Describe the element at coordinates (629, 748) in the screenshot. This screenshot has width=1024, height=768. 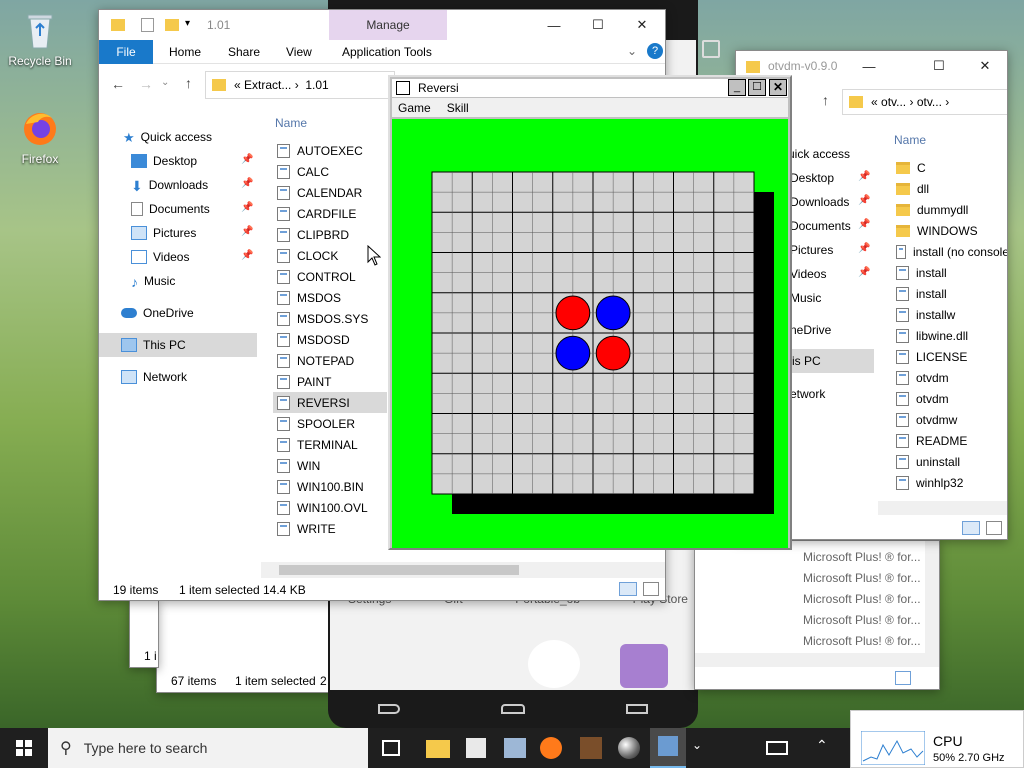
I see `sphere-taskbar-icon` at that location.